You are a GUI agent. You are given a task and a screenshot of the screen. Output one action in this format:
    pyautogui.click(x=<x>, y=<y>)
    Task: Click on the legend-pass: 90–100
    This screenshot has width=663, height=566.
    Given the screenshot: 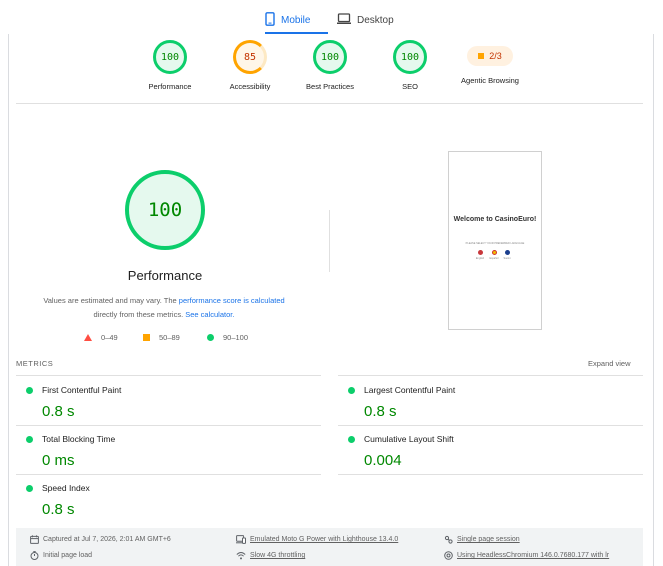 What is the action you would take?
    pyautogui.click(x=227, y=337)
    